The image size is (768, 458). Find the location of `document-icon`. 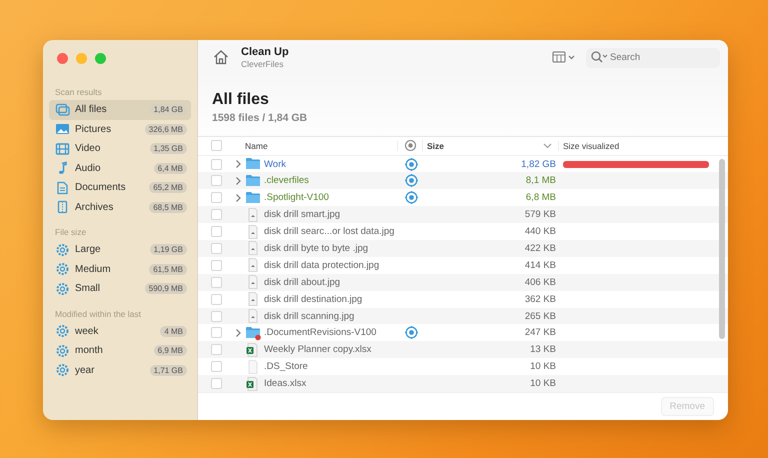

document-icon is located at coordinates (62, 187).